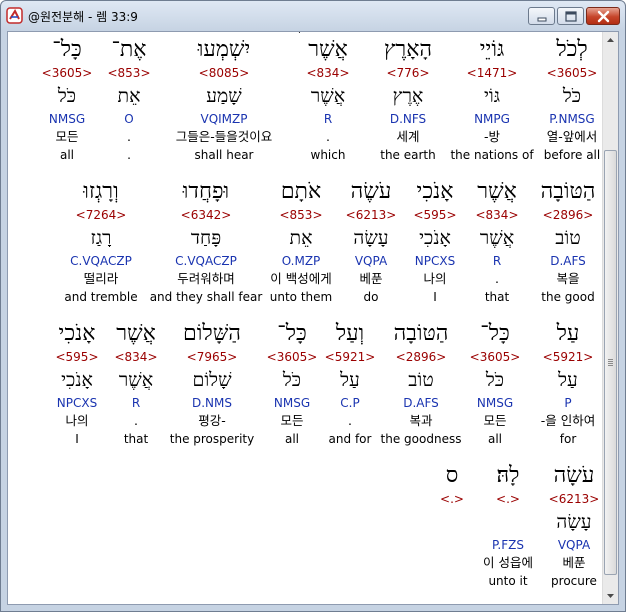  I want to click on strongs-number: <7264>, so click(101, 215).